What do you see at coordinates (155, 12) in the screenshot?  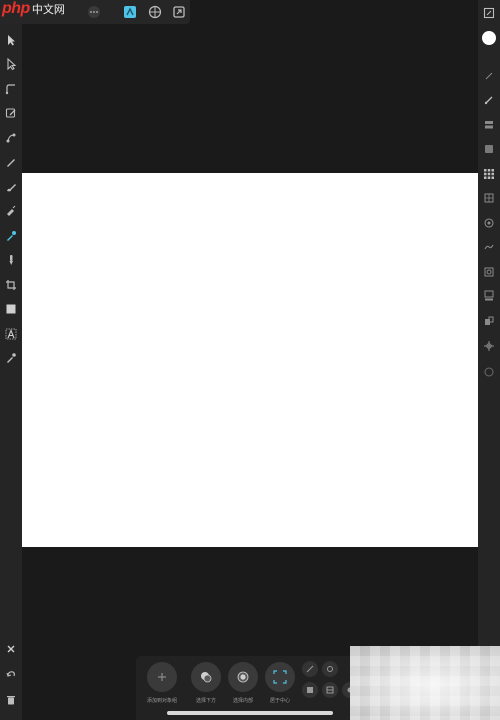 I see `pixel-persona-icon` at bounding box center [155, 12].